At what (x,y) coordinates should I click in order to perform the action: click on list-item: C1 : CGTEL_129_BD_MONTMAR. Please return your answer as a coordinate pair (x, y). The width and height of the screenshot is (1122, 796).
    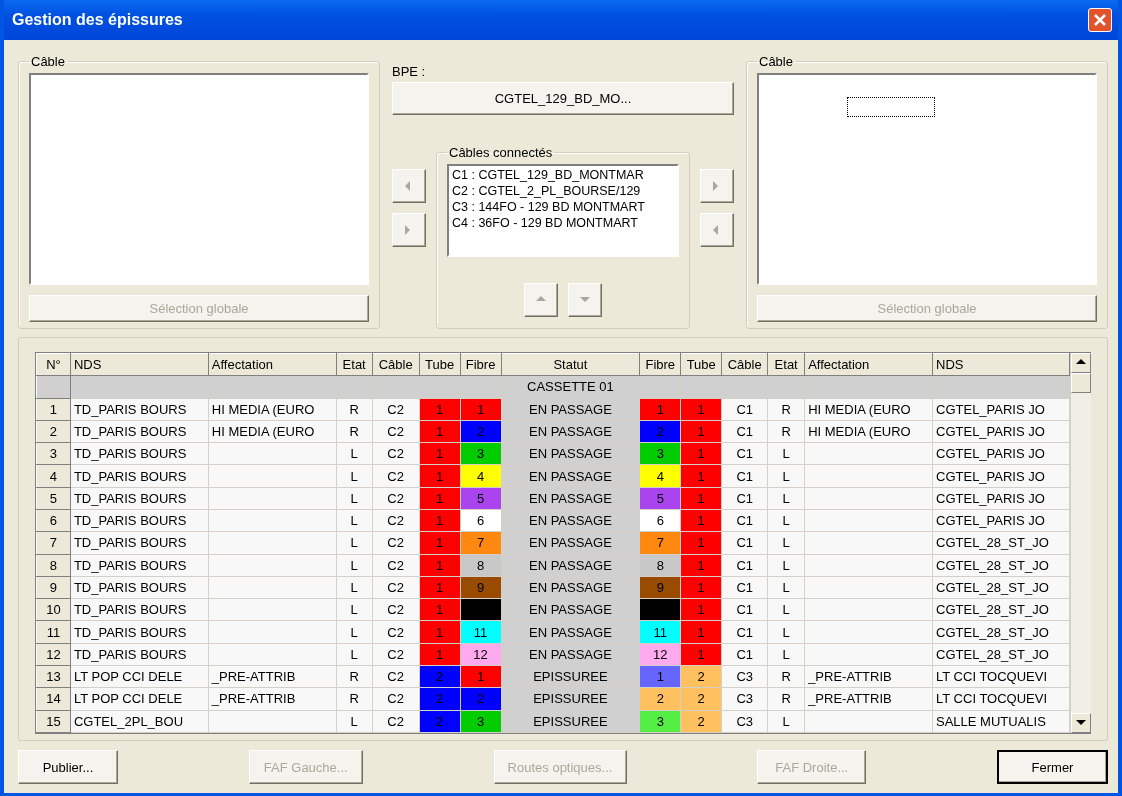
    Looking at the image, I should click on (563, 175).